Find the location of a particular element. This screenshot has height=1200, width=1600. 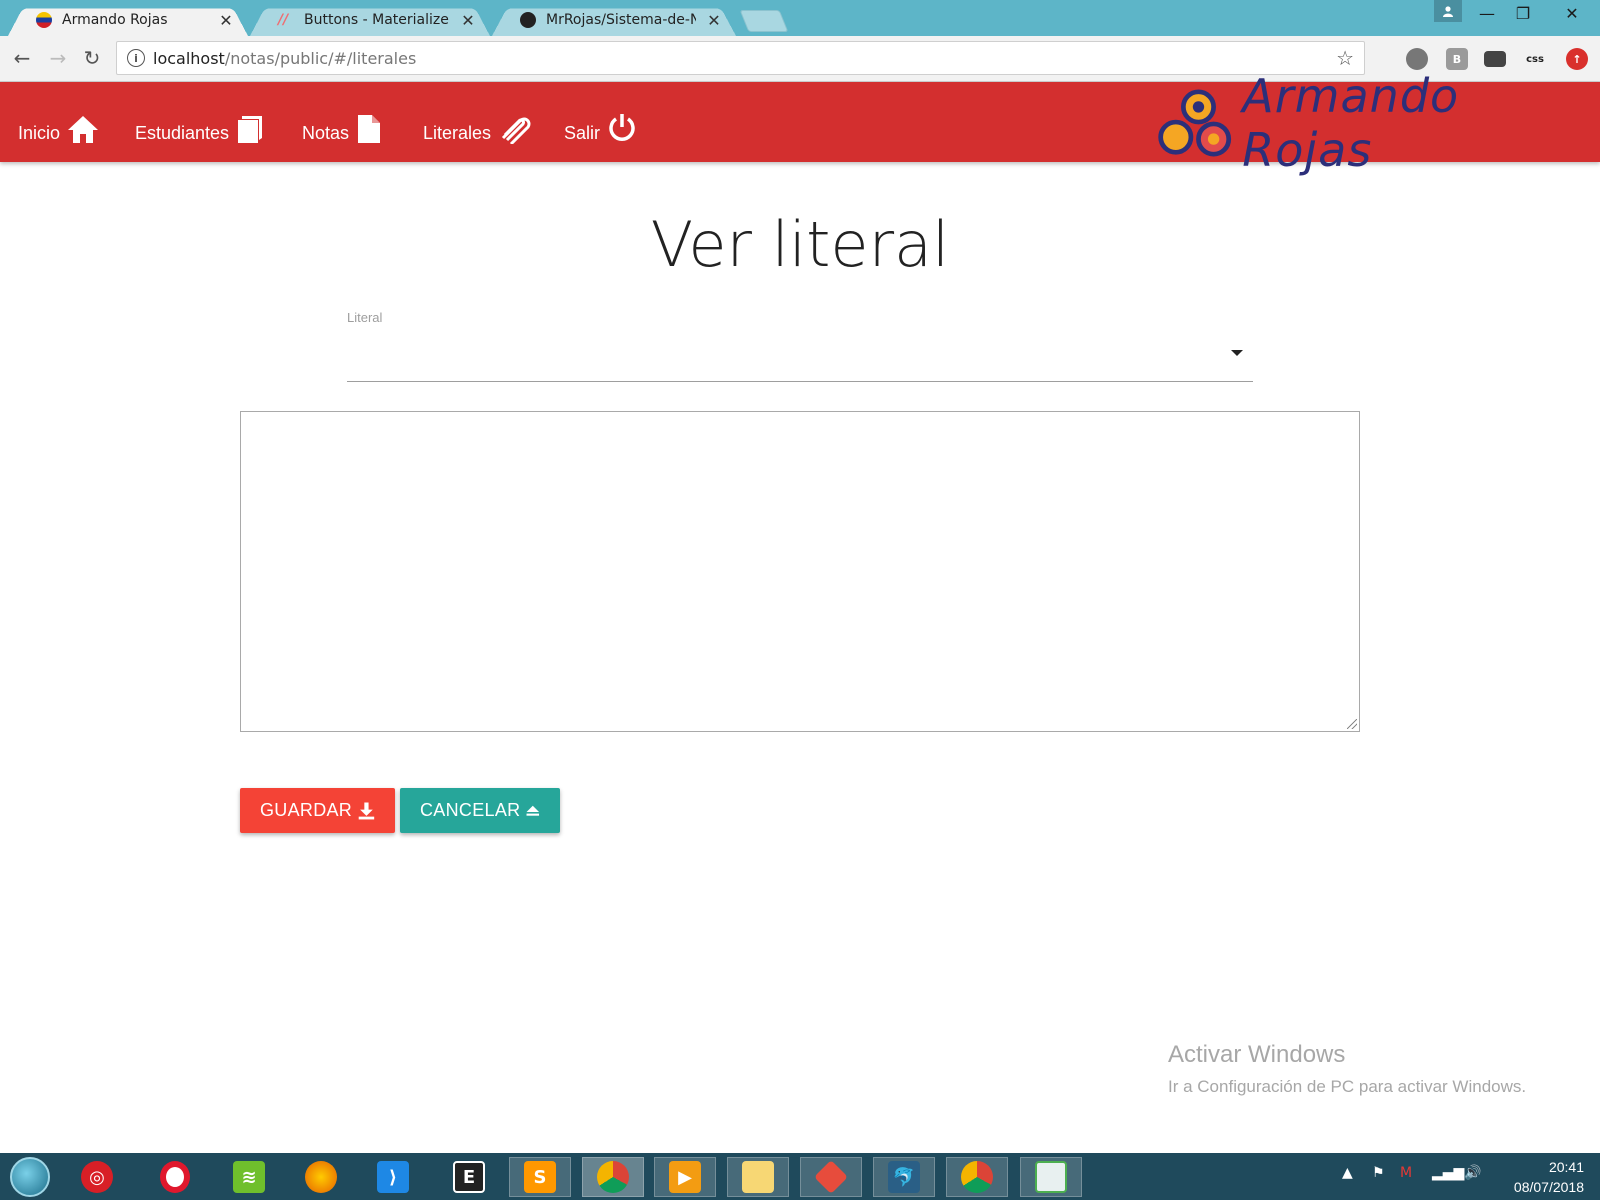

taskbar-clock: 20:41 08/07/2018 is located at coordinates (1549, 1177).